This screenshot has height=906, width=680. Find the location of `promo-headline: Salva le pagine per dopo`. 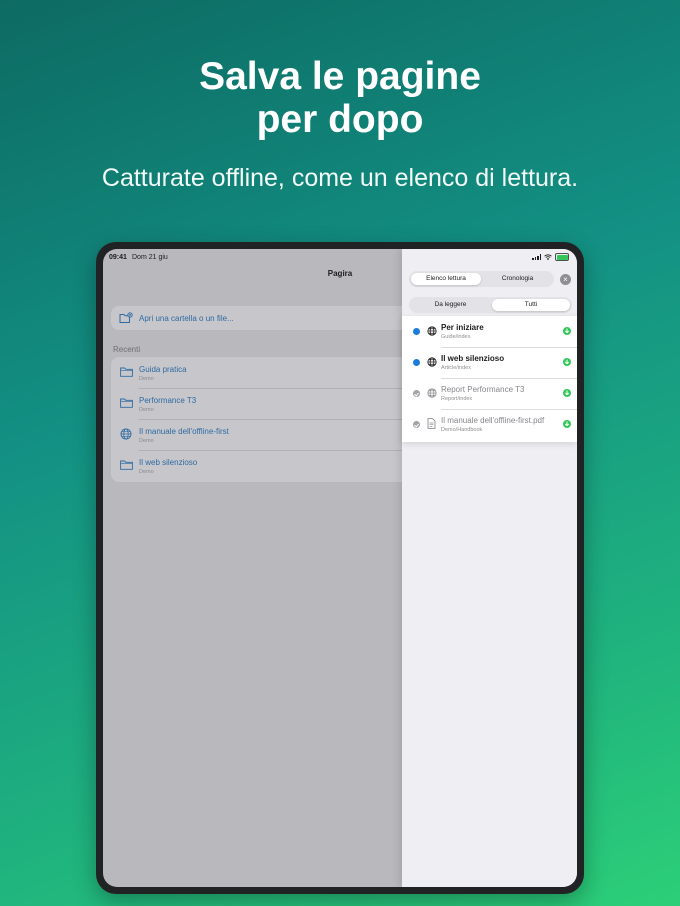

promo-headline: Salva le pagine per dopo is located at coordinates (340, 98).